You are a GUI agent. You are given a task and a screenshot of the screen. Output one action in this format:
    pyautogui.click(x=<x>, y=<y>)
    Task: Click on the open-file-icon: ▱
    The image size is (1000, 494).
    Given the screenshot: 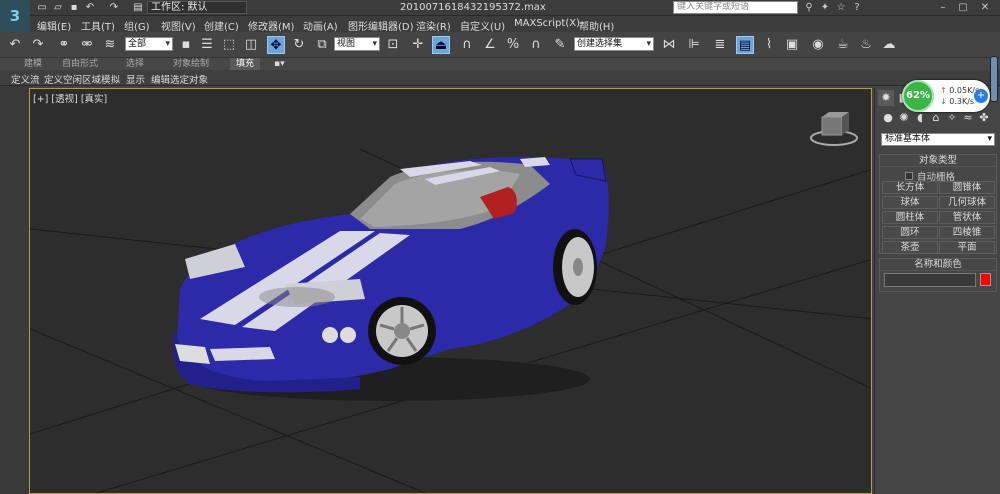 What is the action you would take?
    pyautogui.click(x=58, y=7)
    